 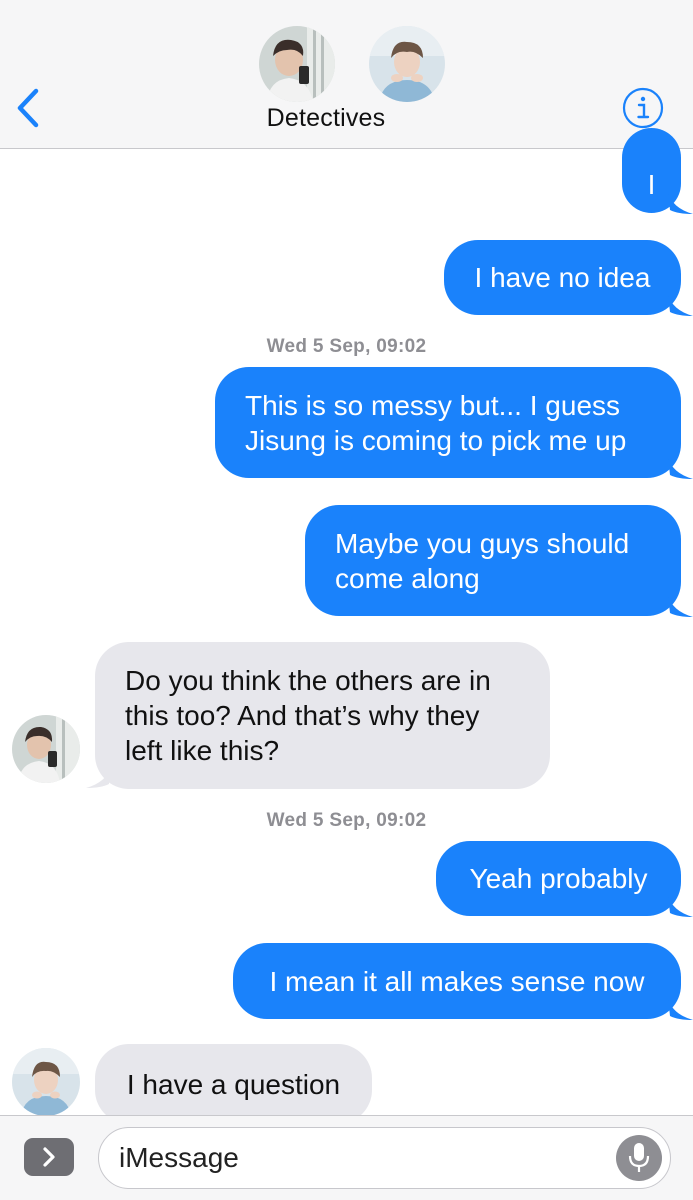 I want to click on microphone-icon, so click(x=639, y=1157).